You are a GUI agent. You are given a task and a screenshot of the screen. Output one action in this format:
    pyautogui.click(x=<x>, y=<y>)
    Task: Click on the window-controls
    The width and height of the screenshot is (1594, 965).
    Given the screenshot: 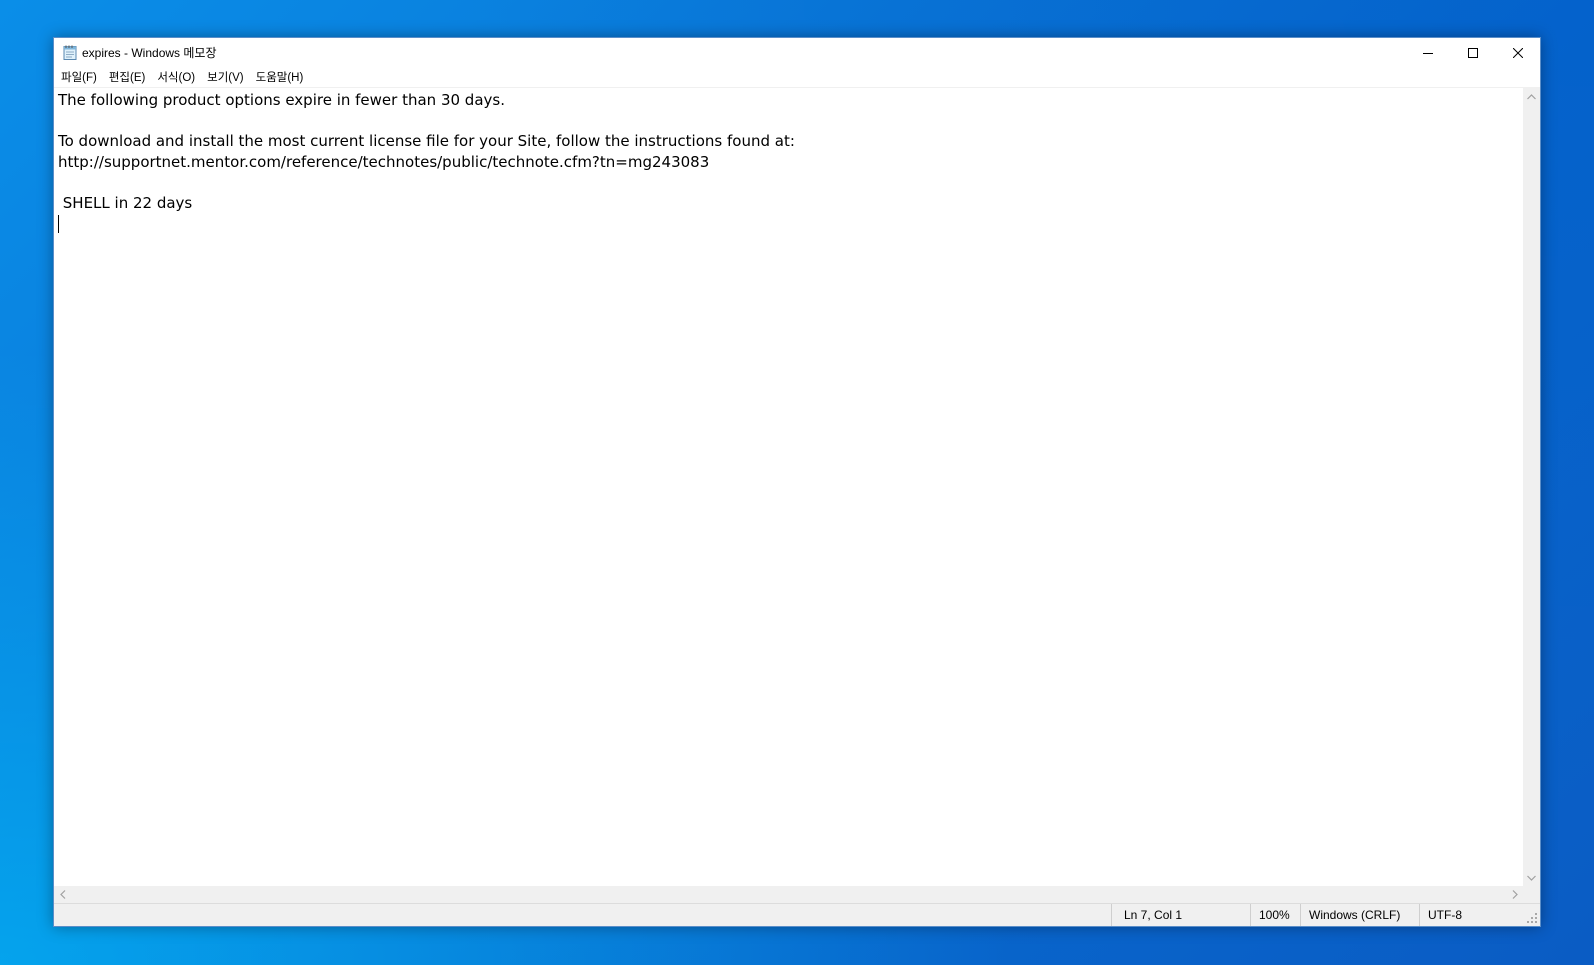 What is the action you would take?
    pyautogui.click(x=1472, y=52)
    